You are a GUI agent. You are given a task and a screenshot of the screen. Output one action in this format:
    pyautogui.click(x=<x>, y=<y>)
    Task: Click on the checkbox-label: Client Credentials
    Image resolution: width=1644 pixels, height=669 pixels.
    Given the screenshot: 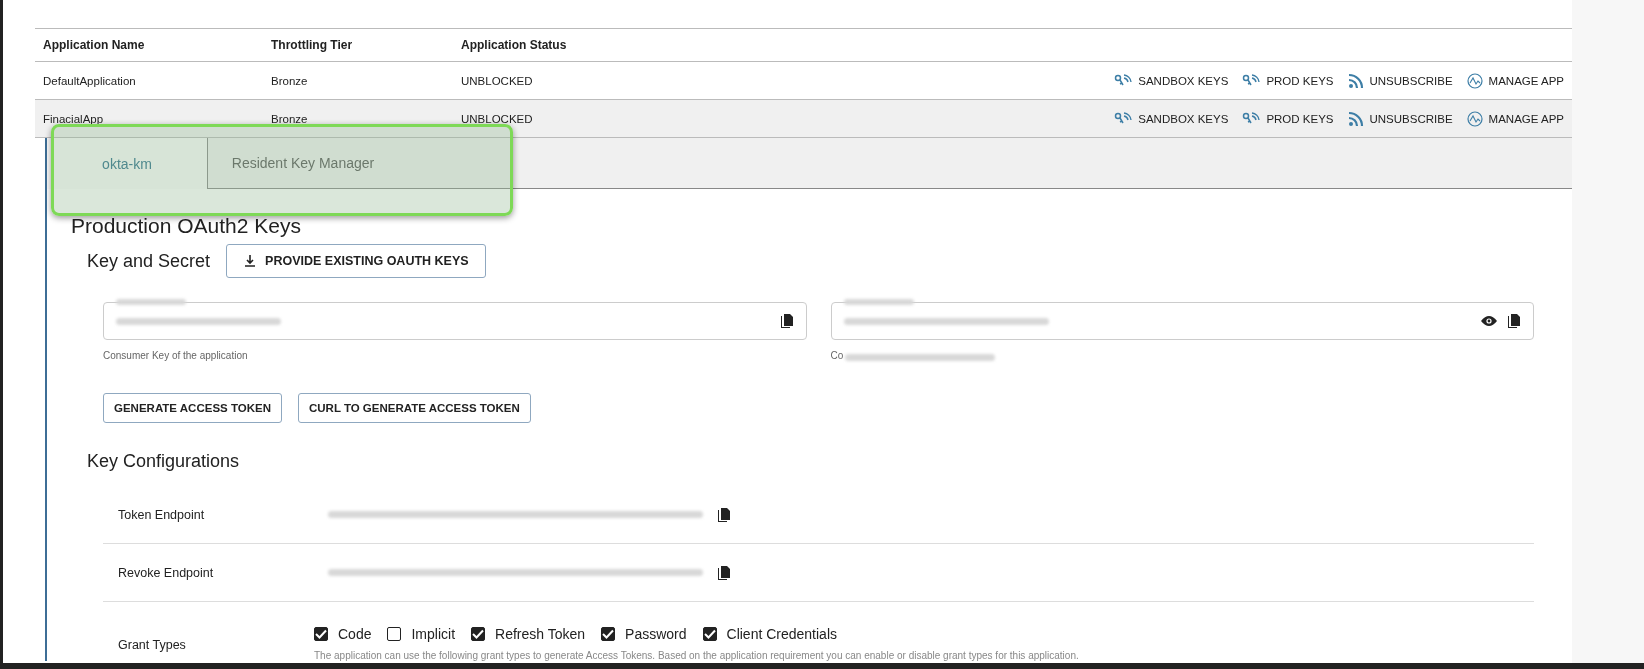 What is the action you would take?
    pyautogui.click(x=781, y=634)
    